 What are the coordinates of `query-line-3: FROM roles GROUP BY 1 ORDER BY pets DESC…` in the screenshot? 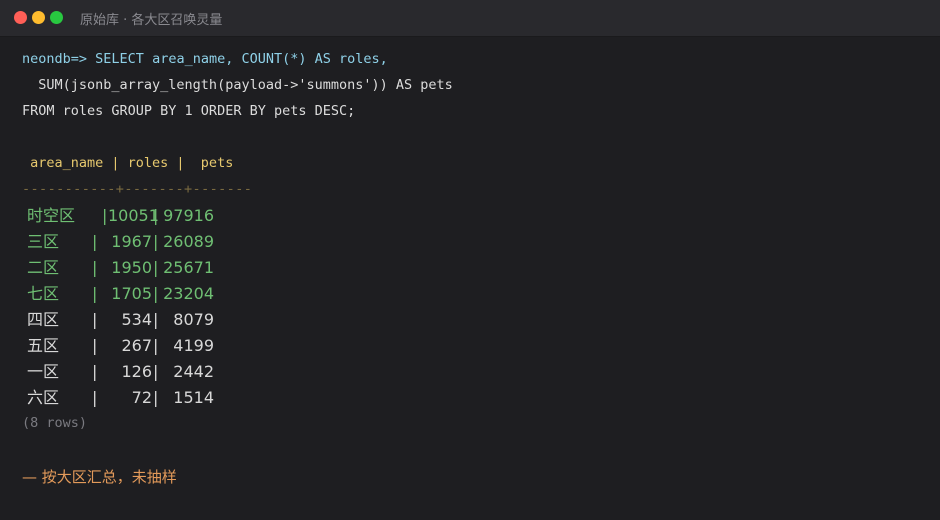 It's located at (189, 111).